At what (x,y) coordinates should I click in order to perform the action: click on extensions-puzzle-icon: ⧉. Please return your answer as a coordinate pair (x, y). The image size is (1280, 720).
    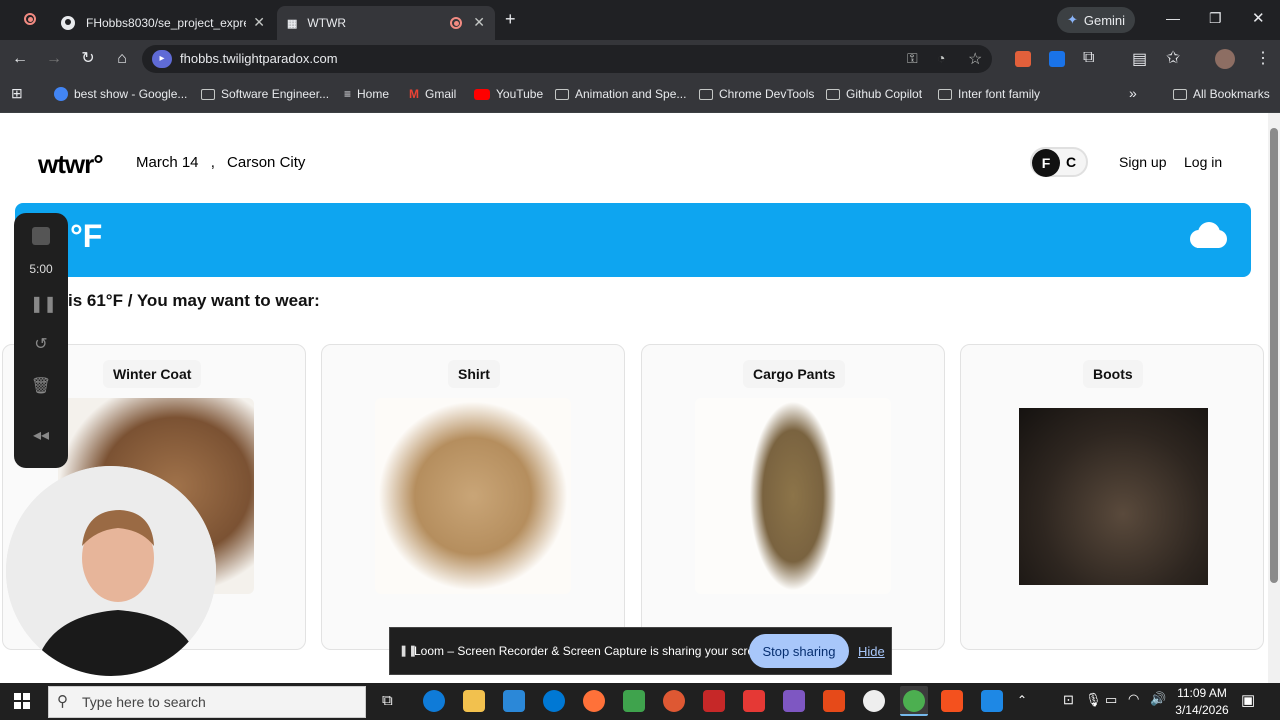
    Looking at the image, I should click on (1088, 58).